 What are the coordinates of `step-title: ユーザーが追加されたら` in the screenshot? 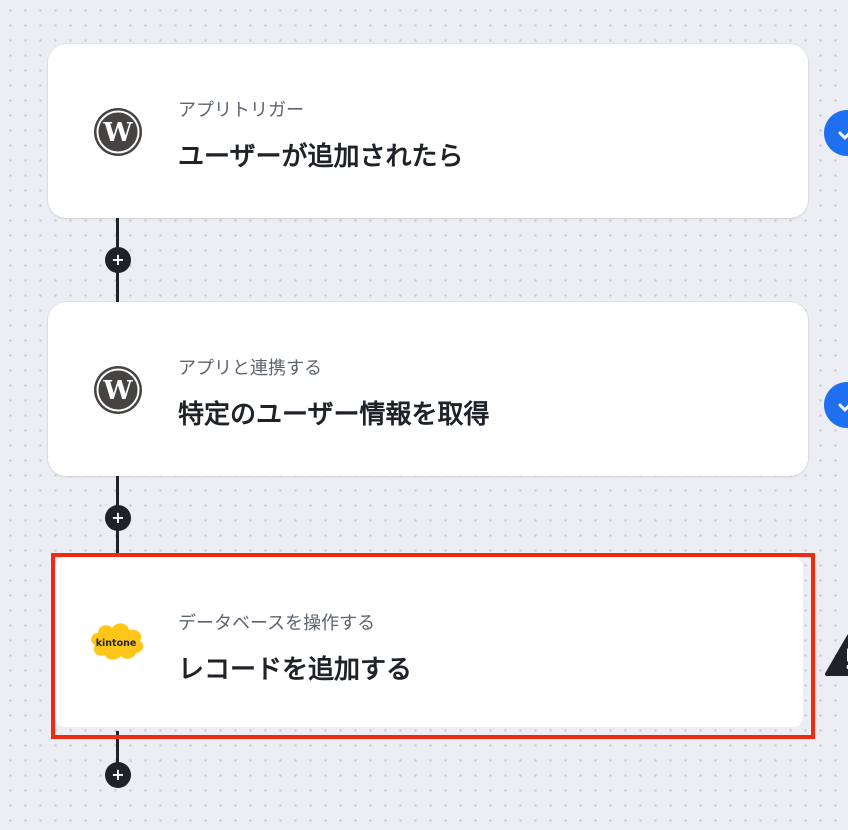 It's located at (321, 157).